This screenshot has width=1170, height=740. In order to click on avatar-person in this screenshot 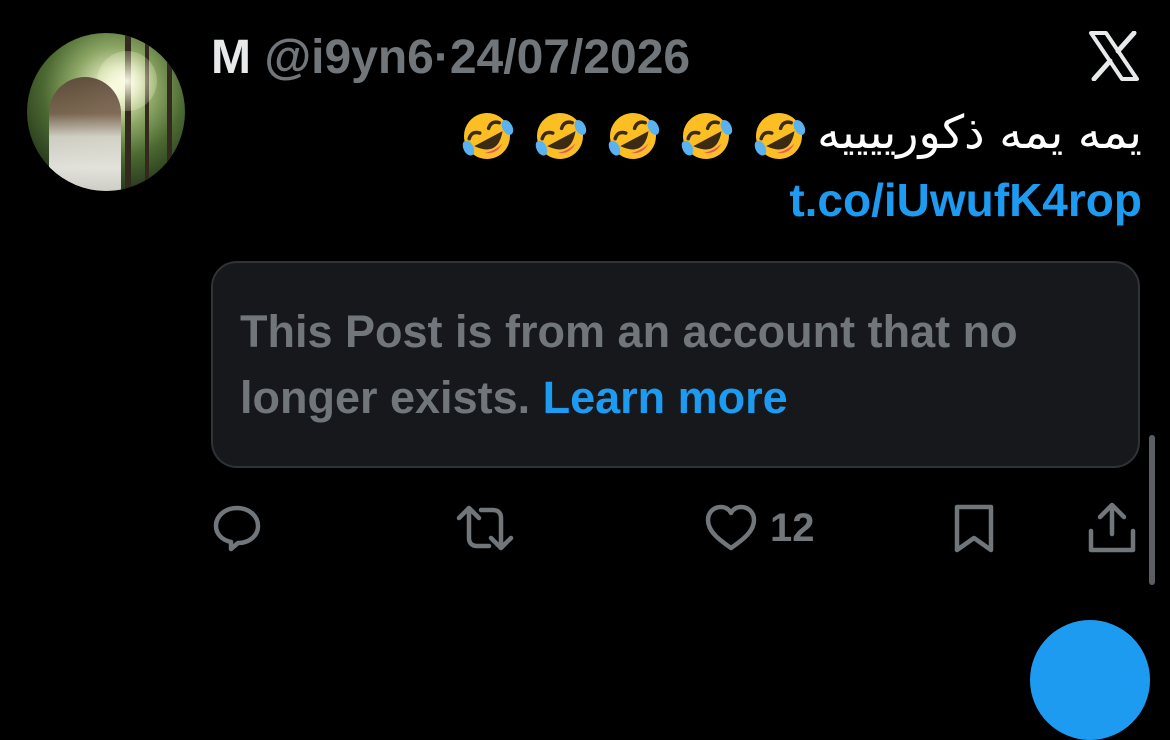, I will do `click(85, 134)`.